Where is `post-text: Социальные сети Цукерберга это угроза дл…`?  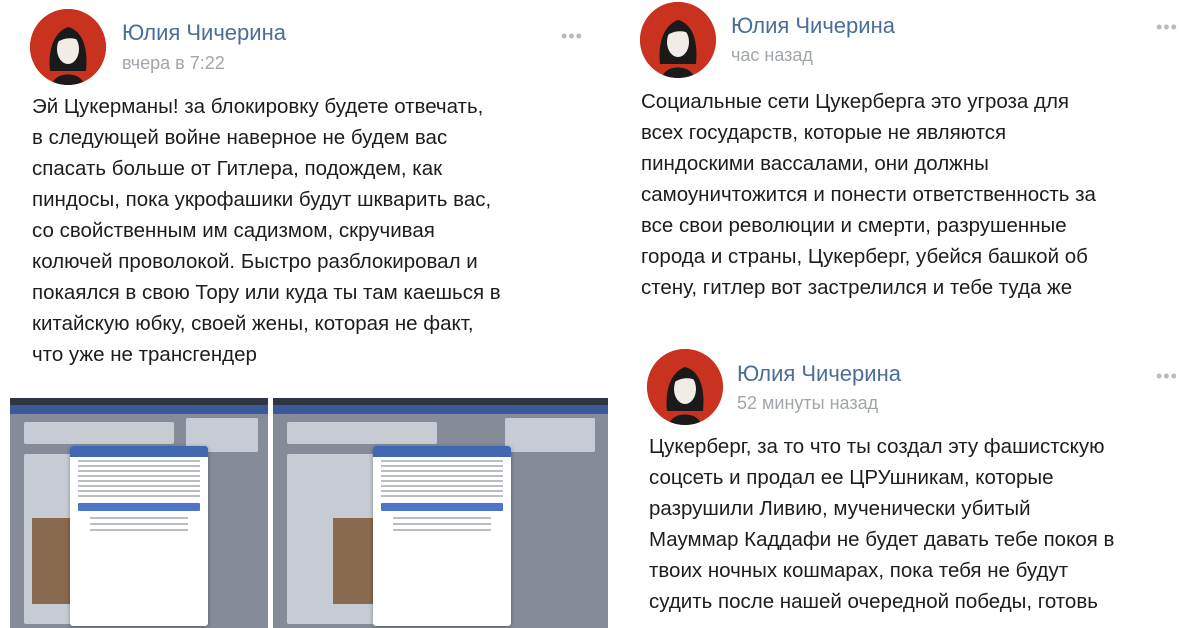
post-text: Социальные сети Цукерберга это угроза дл… is located at coordinates (868, 194).